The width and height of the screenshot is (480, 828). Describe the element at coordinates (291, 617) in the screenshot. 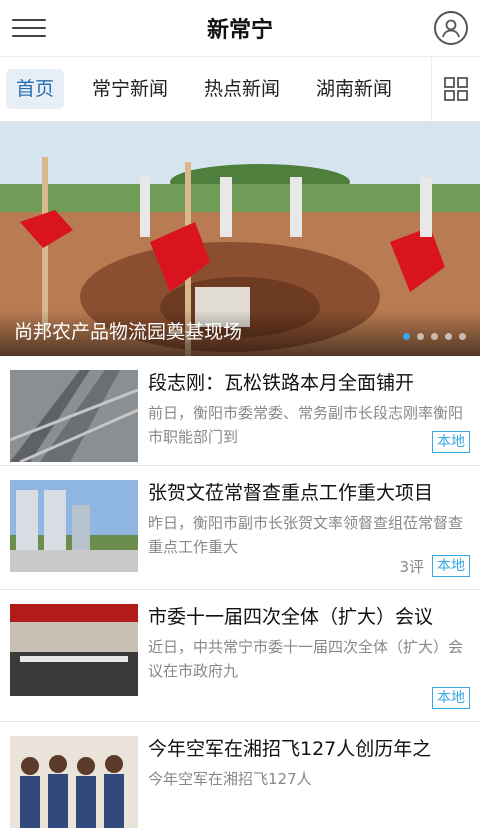

I see `news-headline: 市委十一届四次全体（扩大）会议` at that location.